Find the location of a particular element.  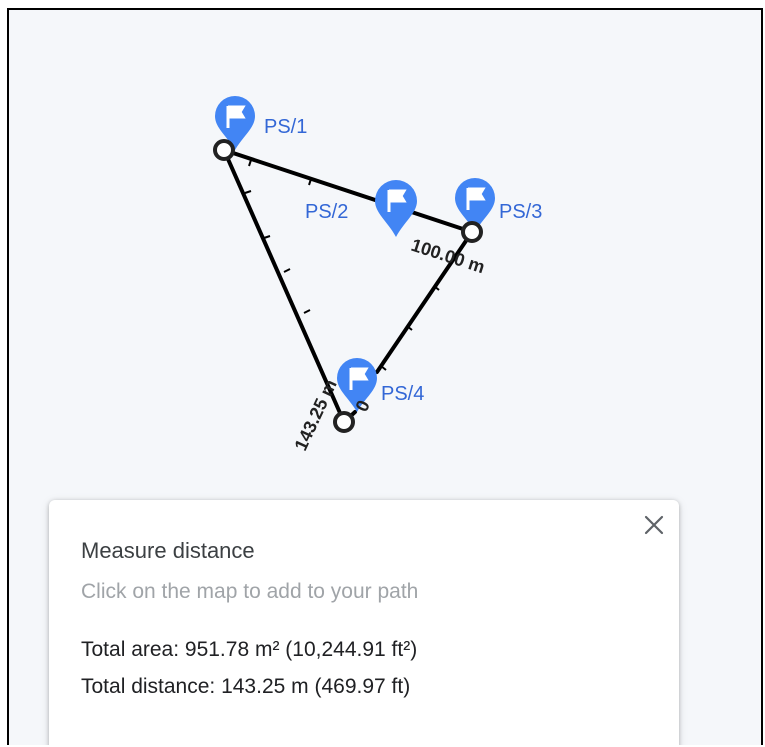

close-icon is located at coordinates (654, 525).